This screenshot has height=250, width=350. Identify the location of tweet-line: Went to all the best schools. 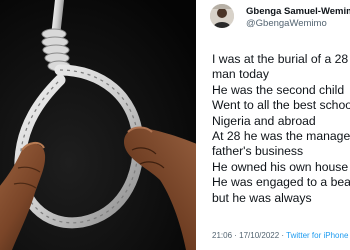
(281, 105).